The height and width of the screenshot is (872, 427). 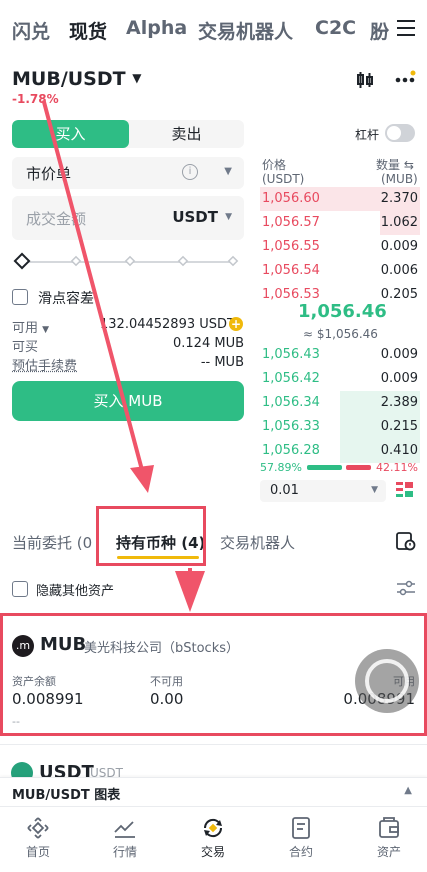 What do you see at coordinates (340, 403) in the screenshot?
I see `bid-row: 1,056.34 2.389` at bounding box center [340, 403].